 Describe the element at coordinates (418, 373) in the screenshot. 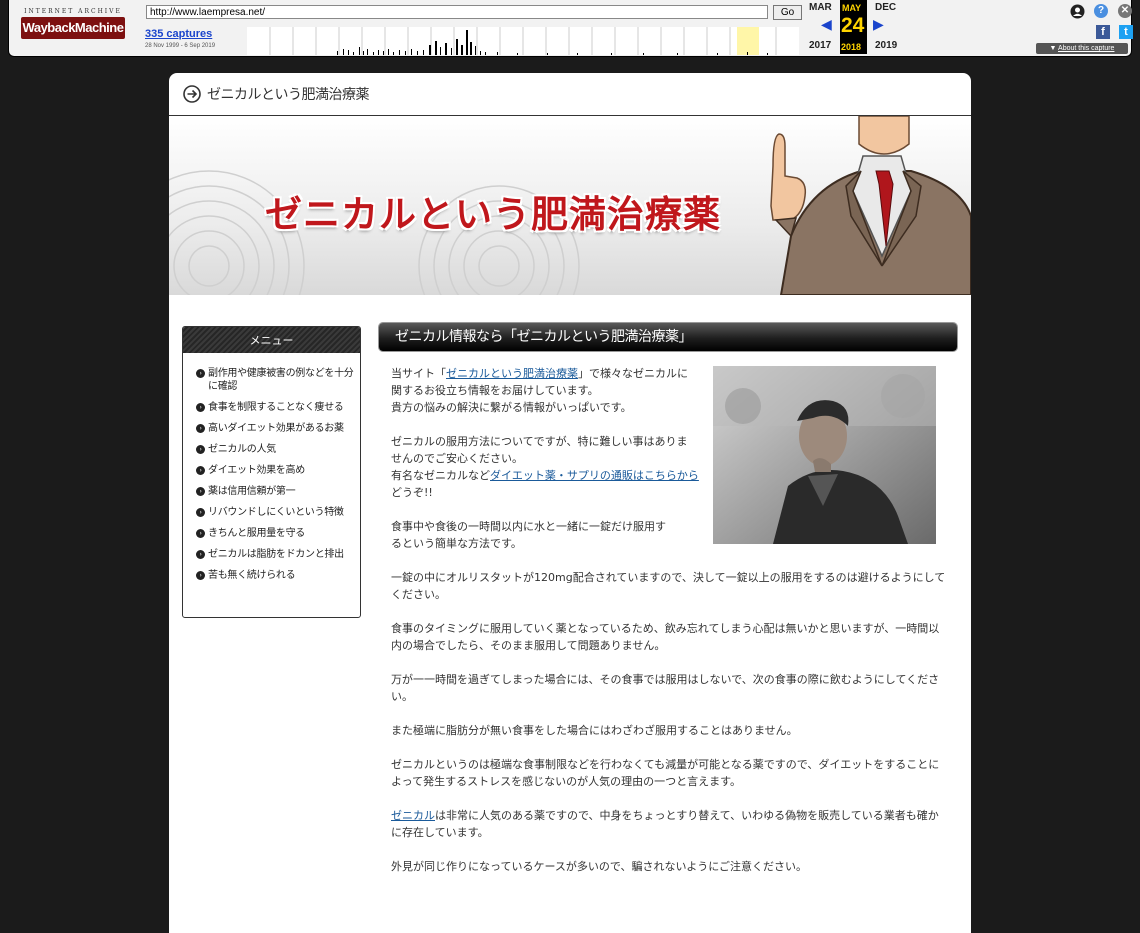

I see `text-fragment: 当サイト「` at that location.